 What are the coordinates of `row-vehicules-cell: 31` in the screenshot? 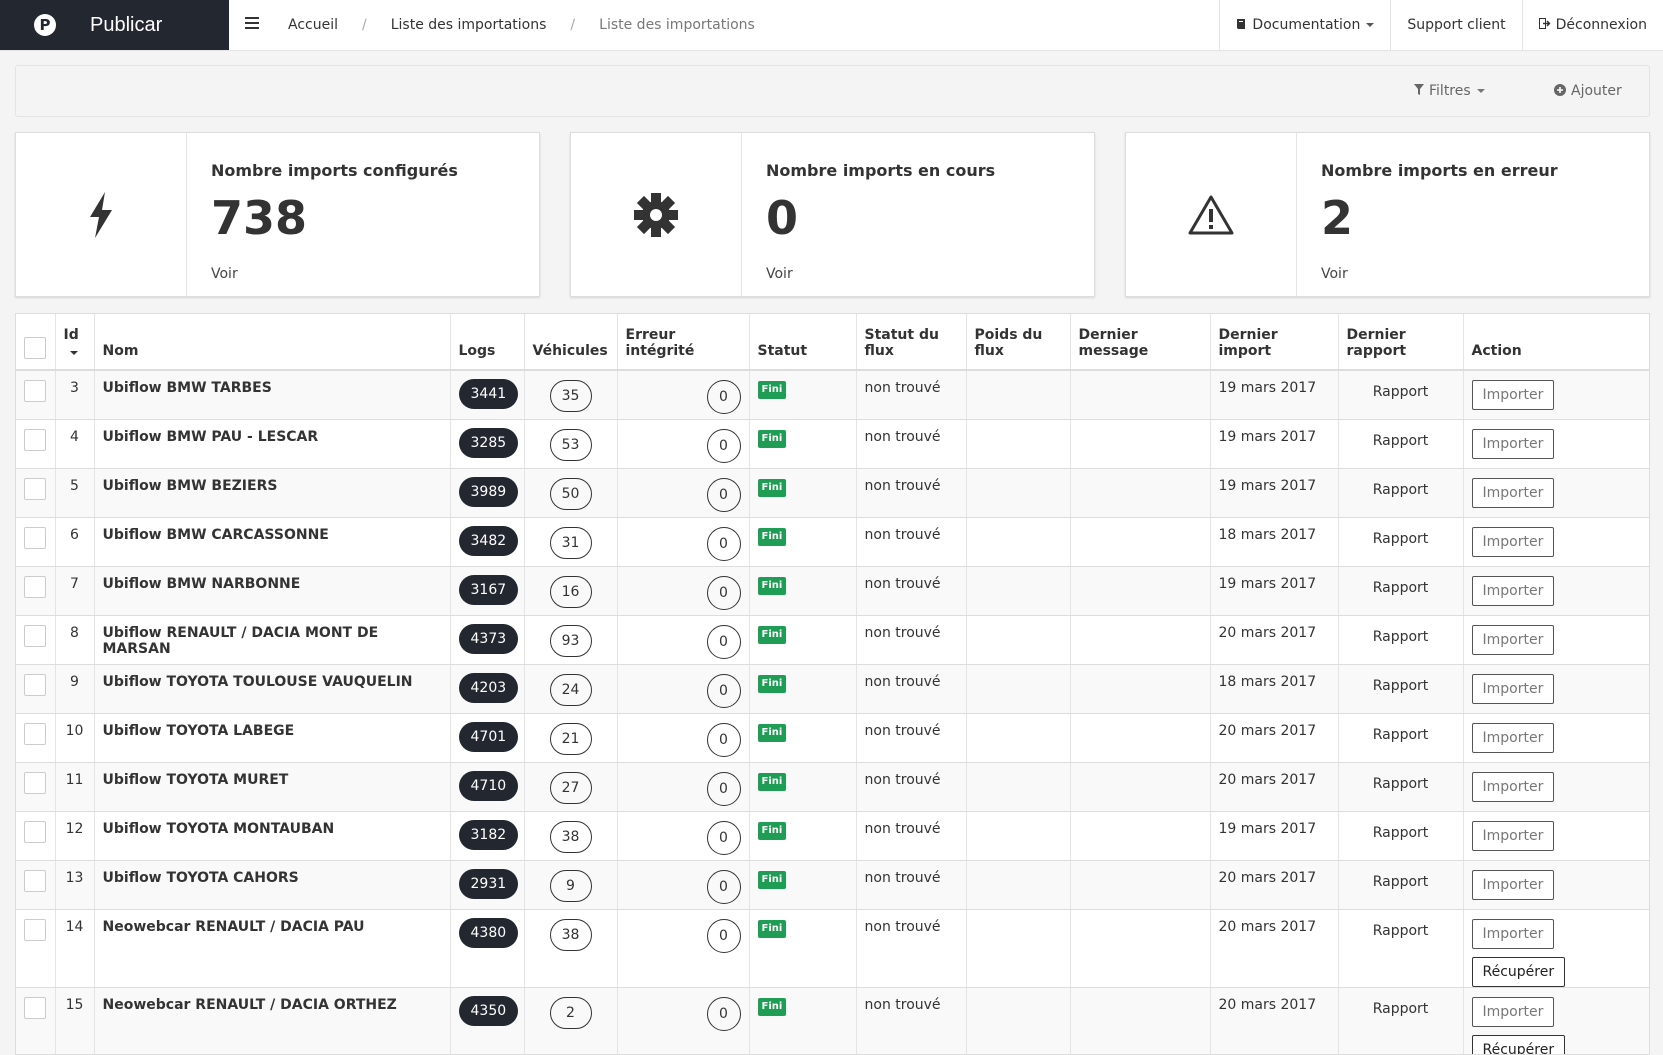 It's located at (570, 541).